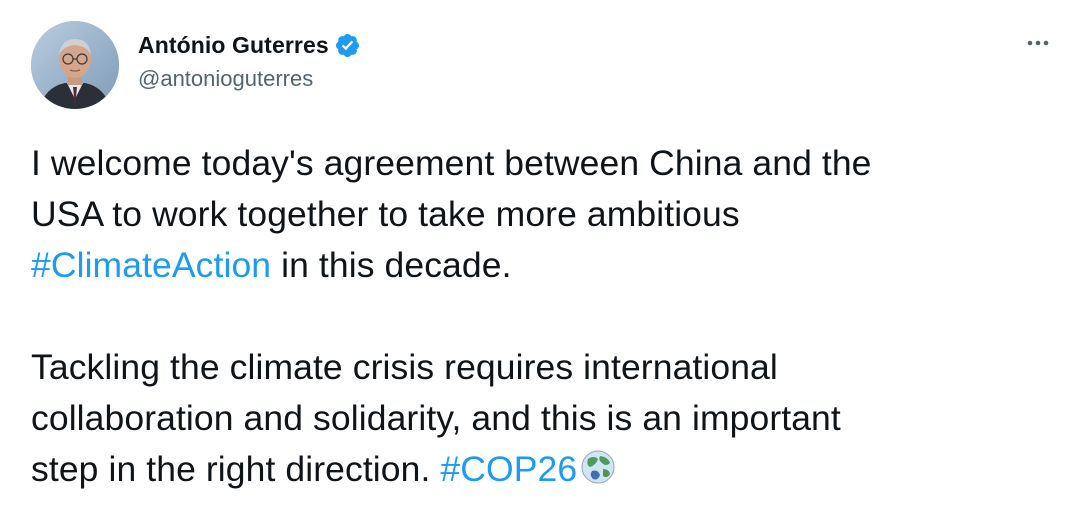  Describe the element at coordinates (347, 45) in the screenshot. I see `verified-badge-icon` at that location.